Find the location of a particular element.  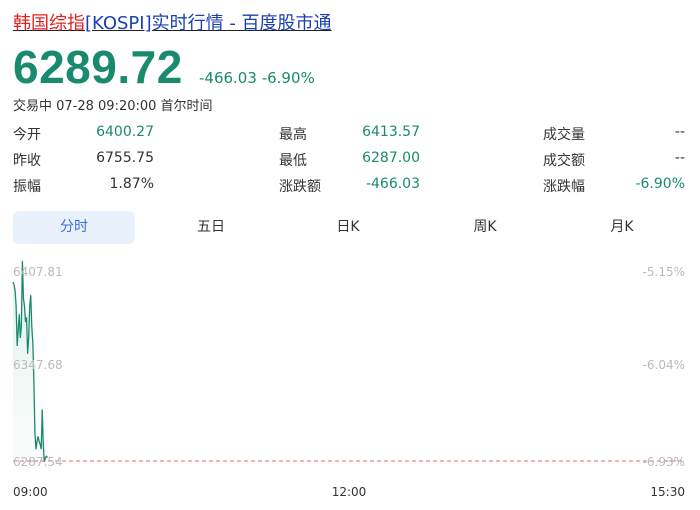

stat-prev-close-value: 6755.75 is located at coordinates (125, 158).